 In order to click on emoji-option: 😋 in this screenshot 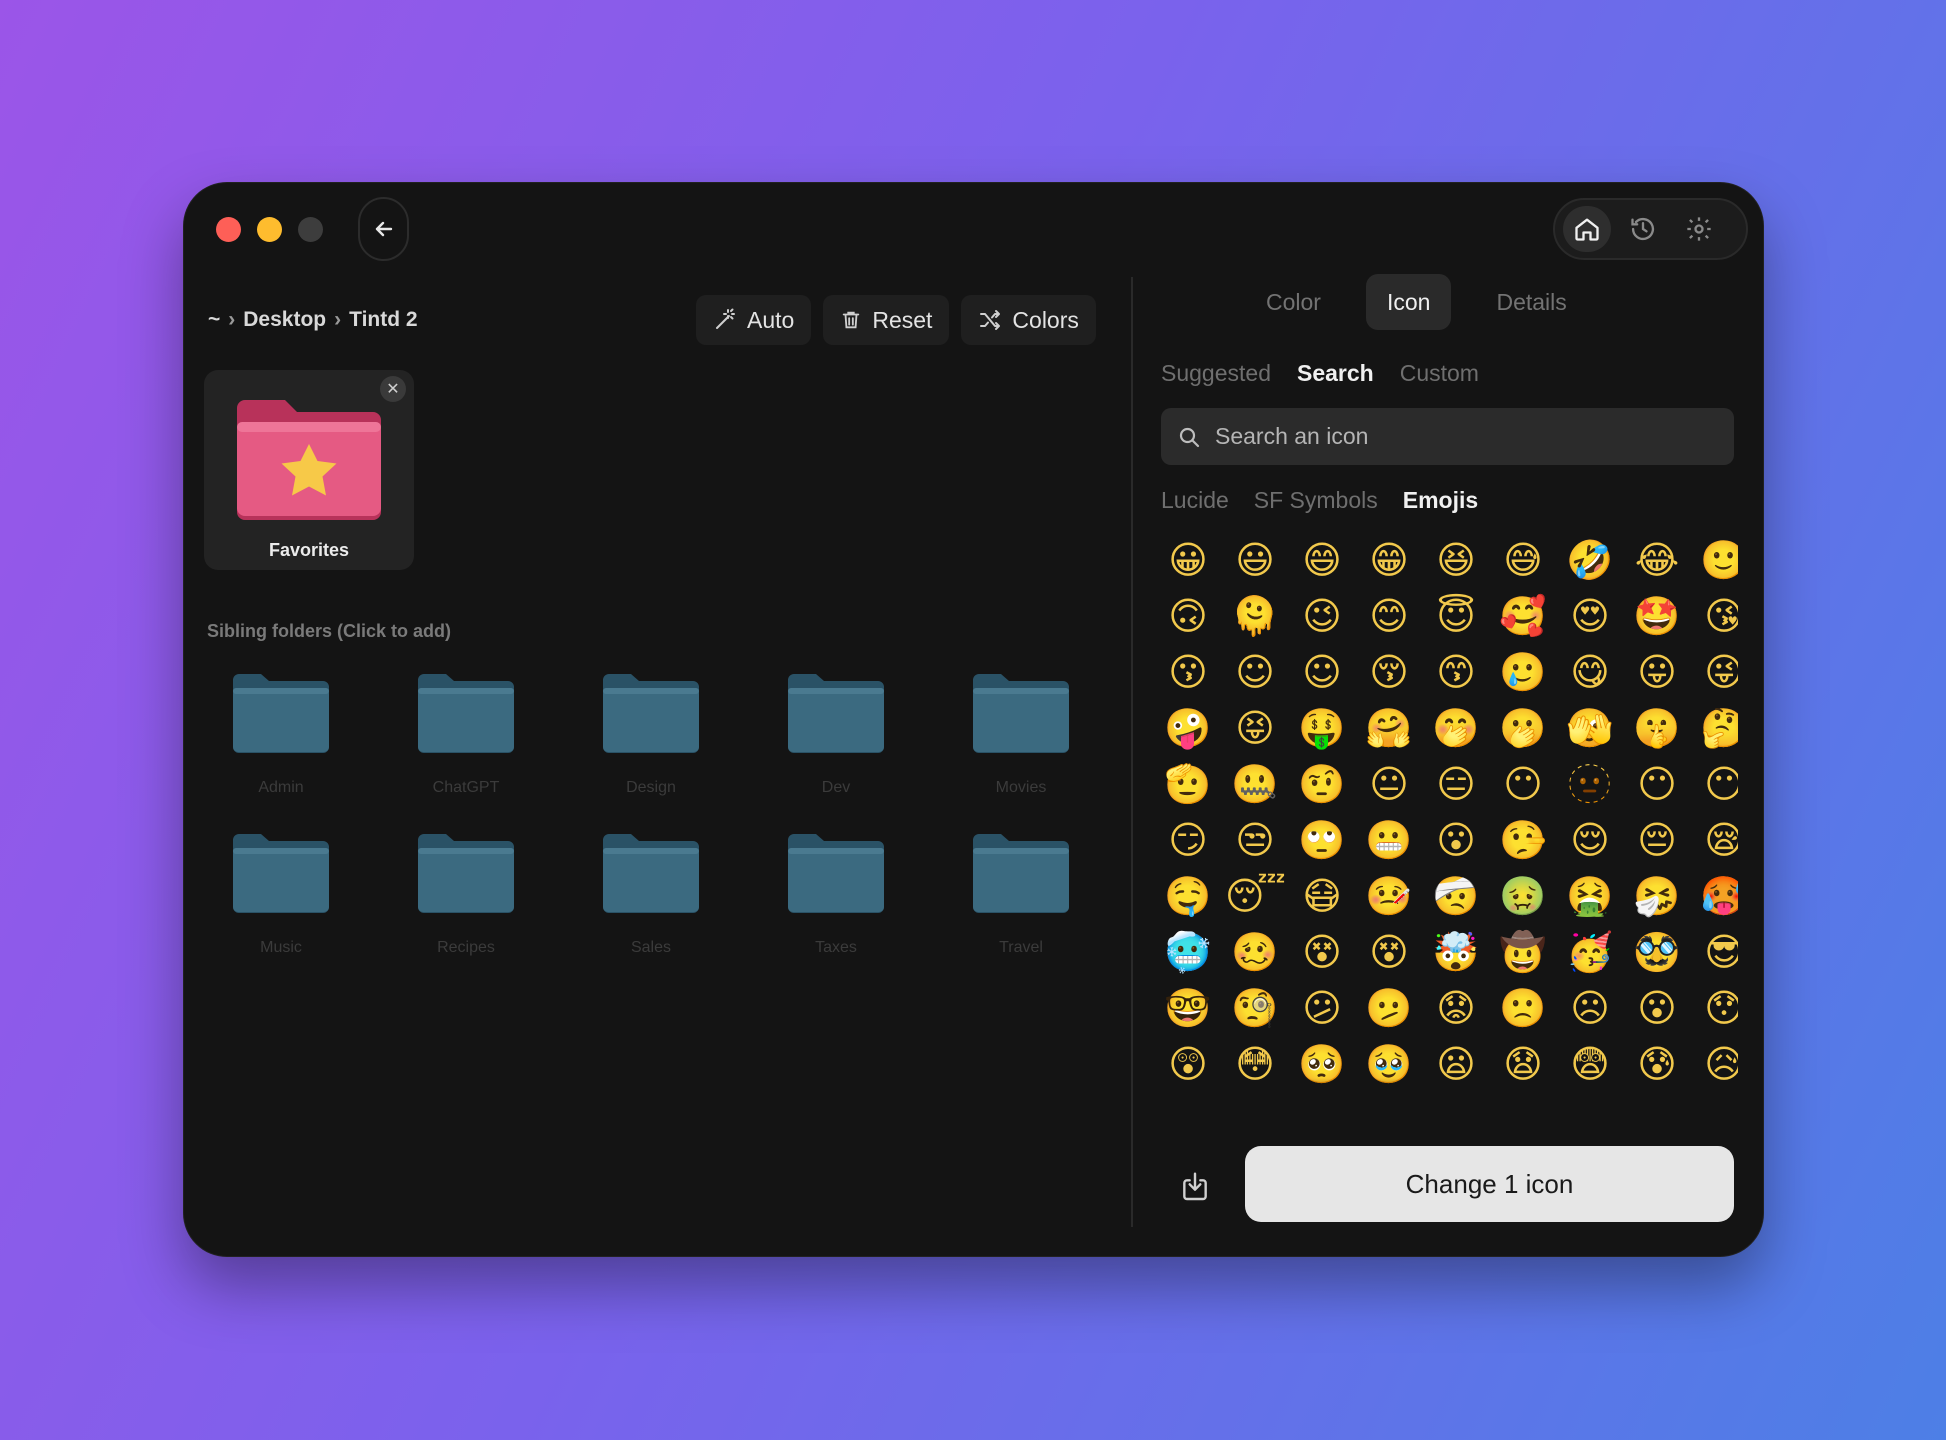, I will do `click(1590, 672)`.